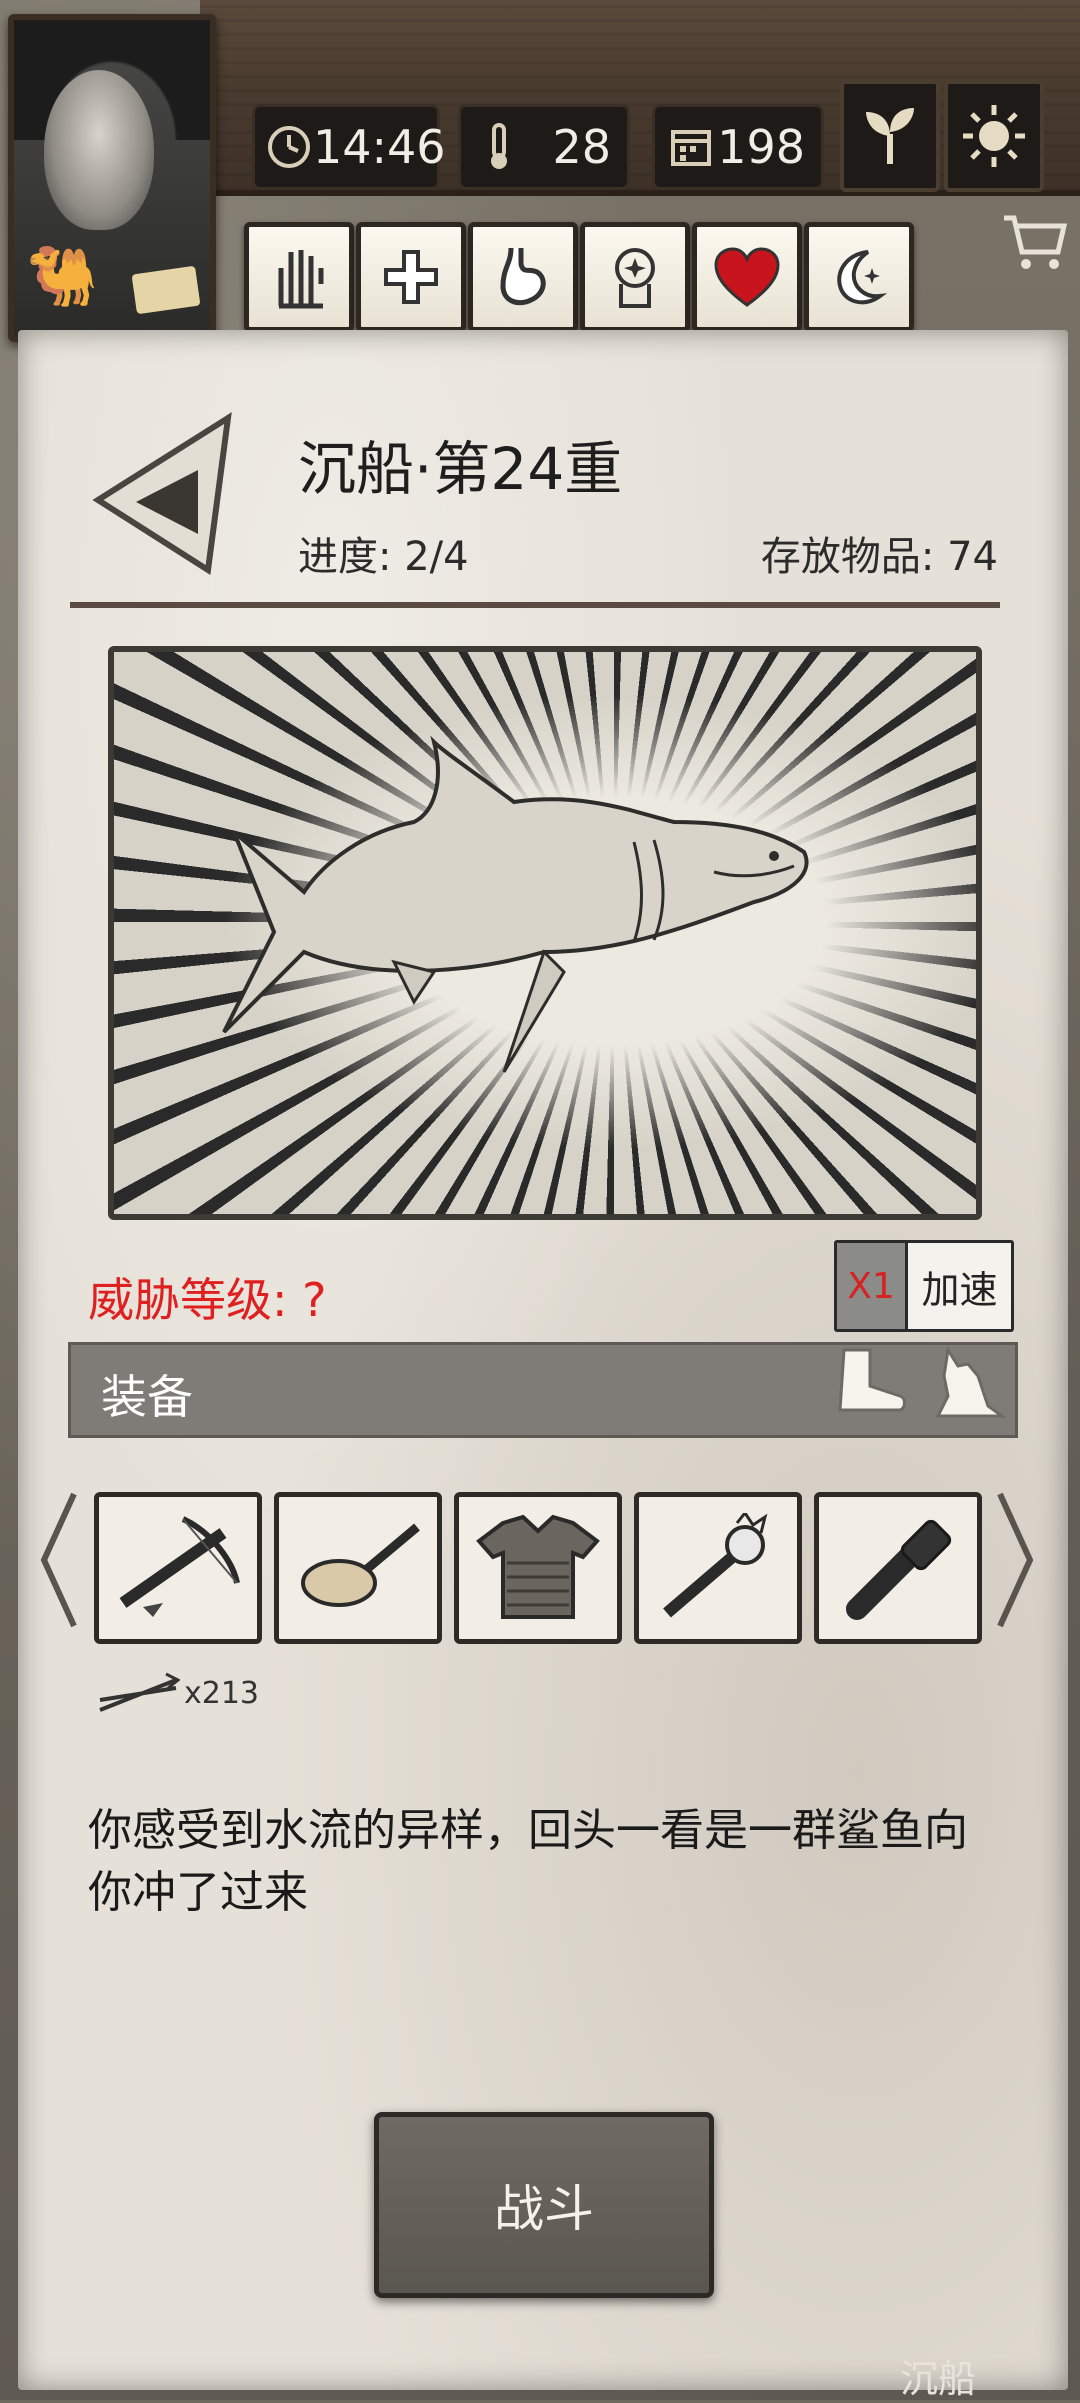 The image size is (1080, 2403). I want to click on time-display: 14:46, so click(349, 147).